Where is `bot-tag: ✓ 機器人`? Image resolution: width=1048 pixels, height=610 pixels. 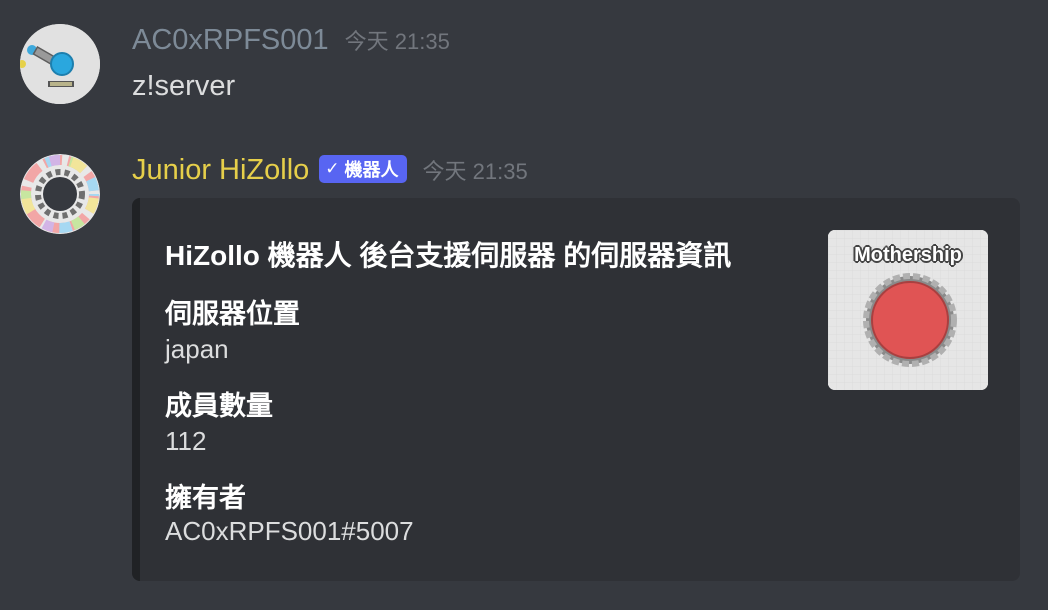
bot-tag: ✓ 機器人 is located at coordinates (363, 168).